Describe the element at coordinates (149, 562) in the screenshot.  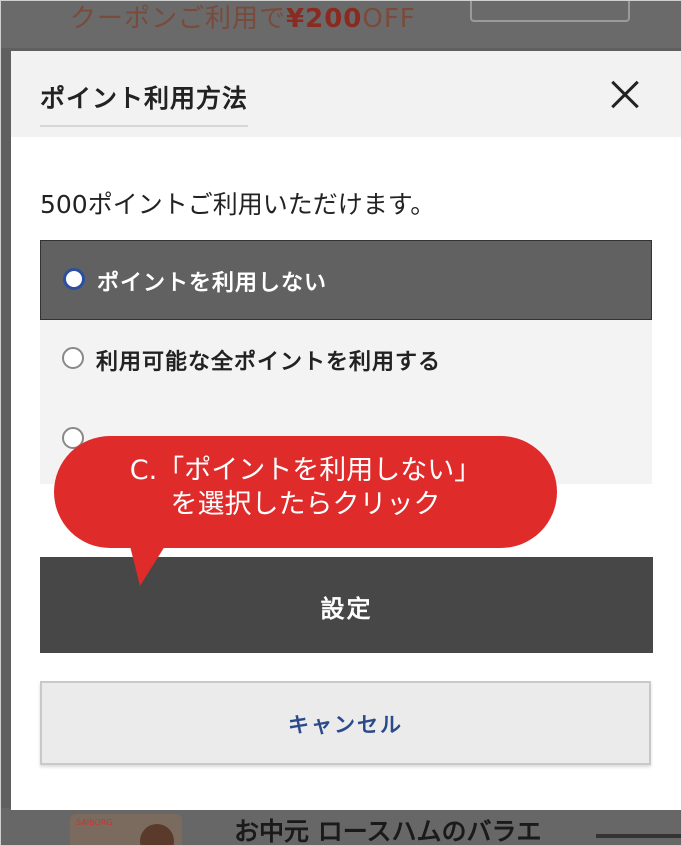
I see `callout-pointer` at that location.